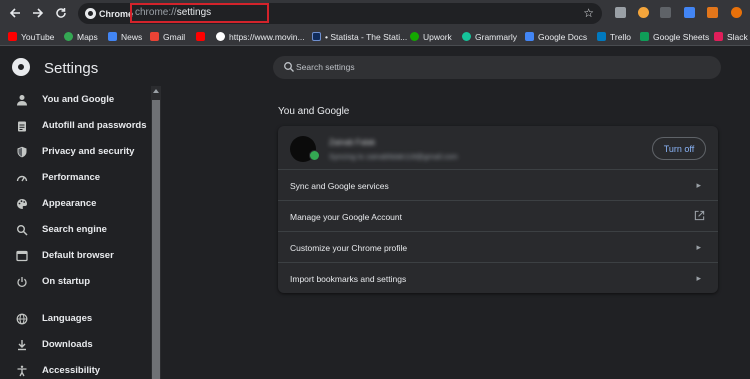 Image resolution: width=750 pixels, height=379 pixels. I want to click on bookmark-item: Google Sheets, so click(674, 36).